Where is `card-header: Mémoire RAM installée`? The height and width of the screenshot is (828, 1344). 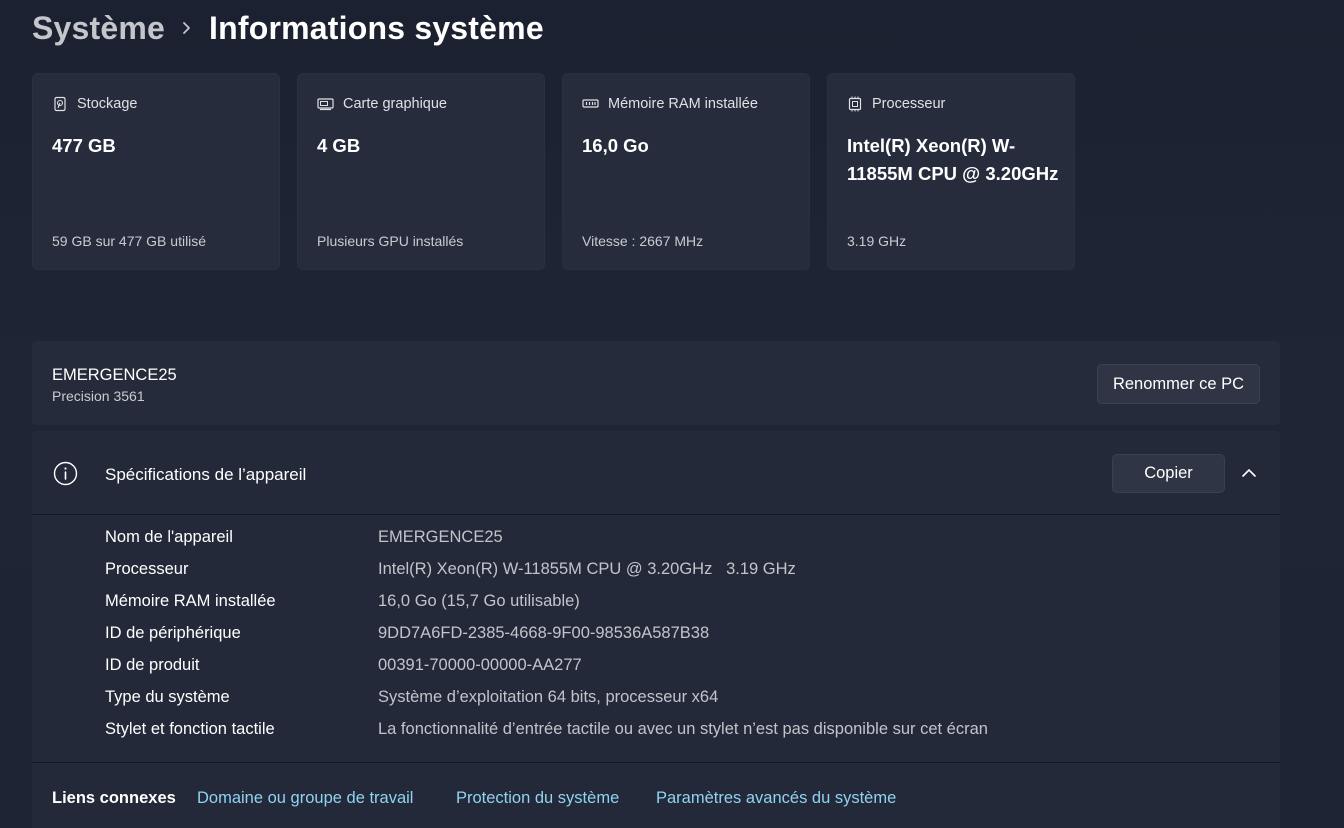
card-header: Mémoire RAM installée is located at coordinates (670, 104).